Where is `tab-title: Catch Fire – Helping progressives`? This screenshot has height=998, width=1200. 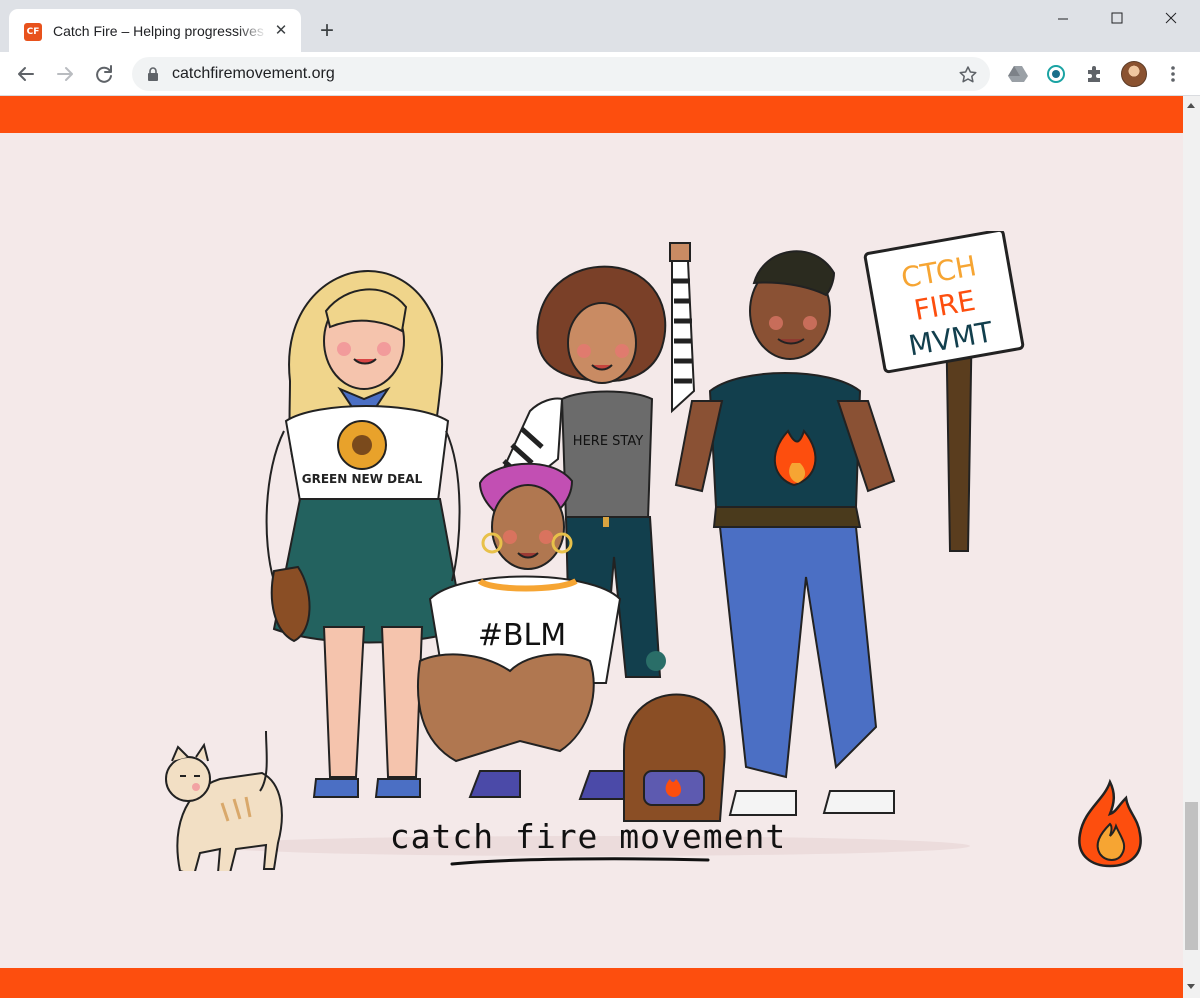
tab-title: Catch Fire – Helping progressives is located at coordinates (158, 31).